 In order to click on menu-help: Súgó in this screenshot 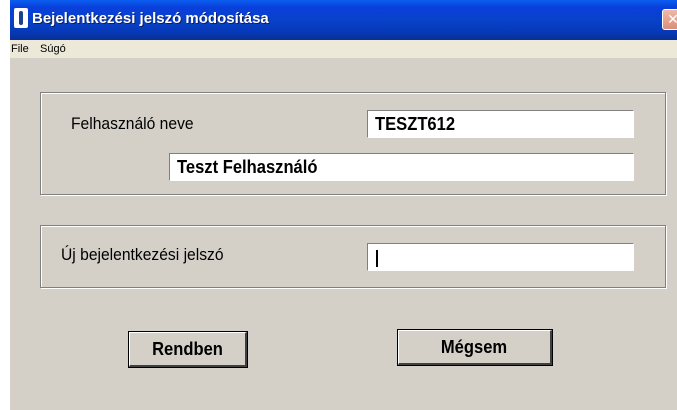, I will do `click(53, 49)`.